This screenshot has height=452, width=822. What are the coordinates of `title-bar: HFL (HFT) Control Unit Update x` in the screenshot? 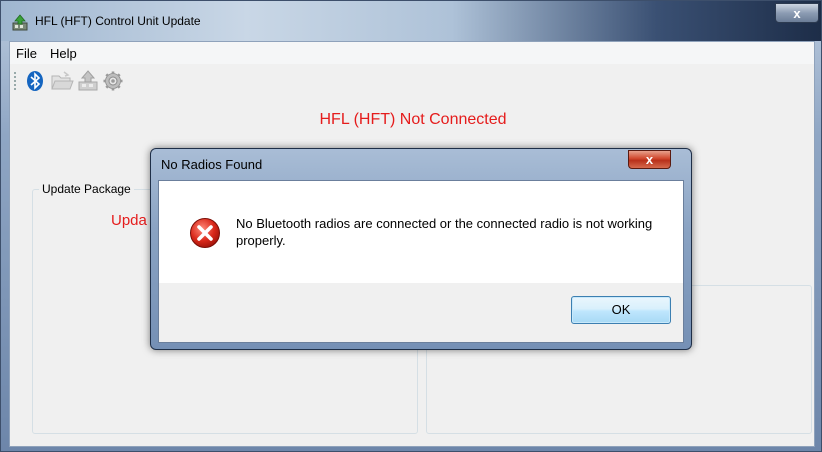 It's located at (411, 21).